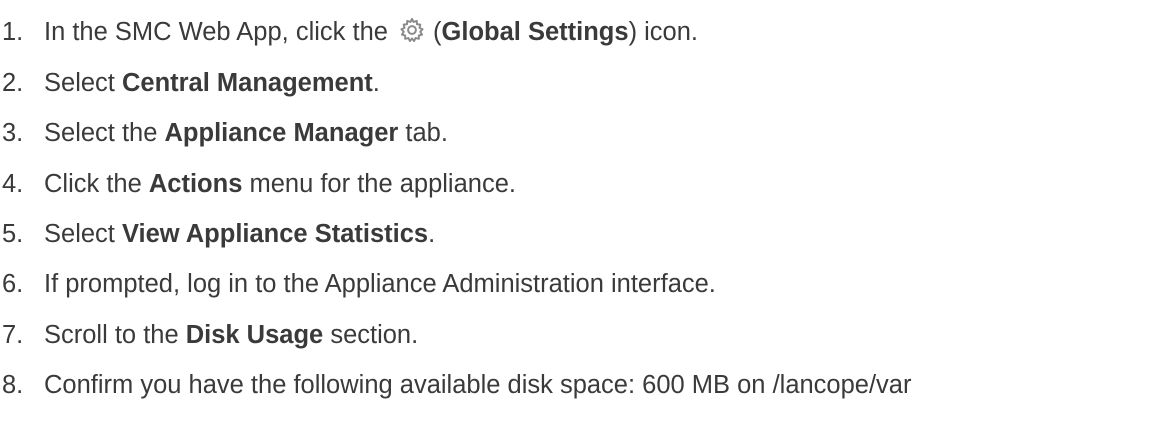 This screenshot has width=1151, height=430. What do you see at coordinates (13, 83) in the screenshot?
I see `step-number: 2.` at bounding box center [13, 83].